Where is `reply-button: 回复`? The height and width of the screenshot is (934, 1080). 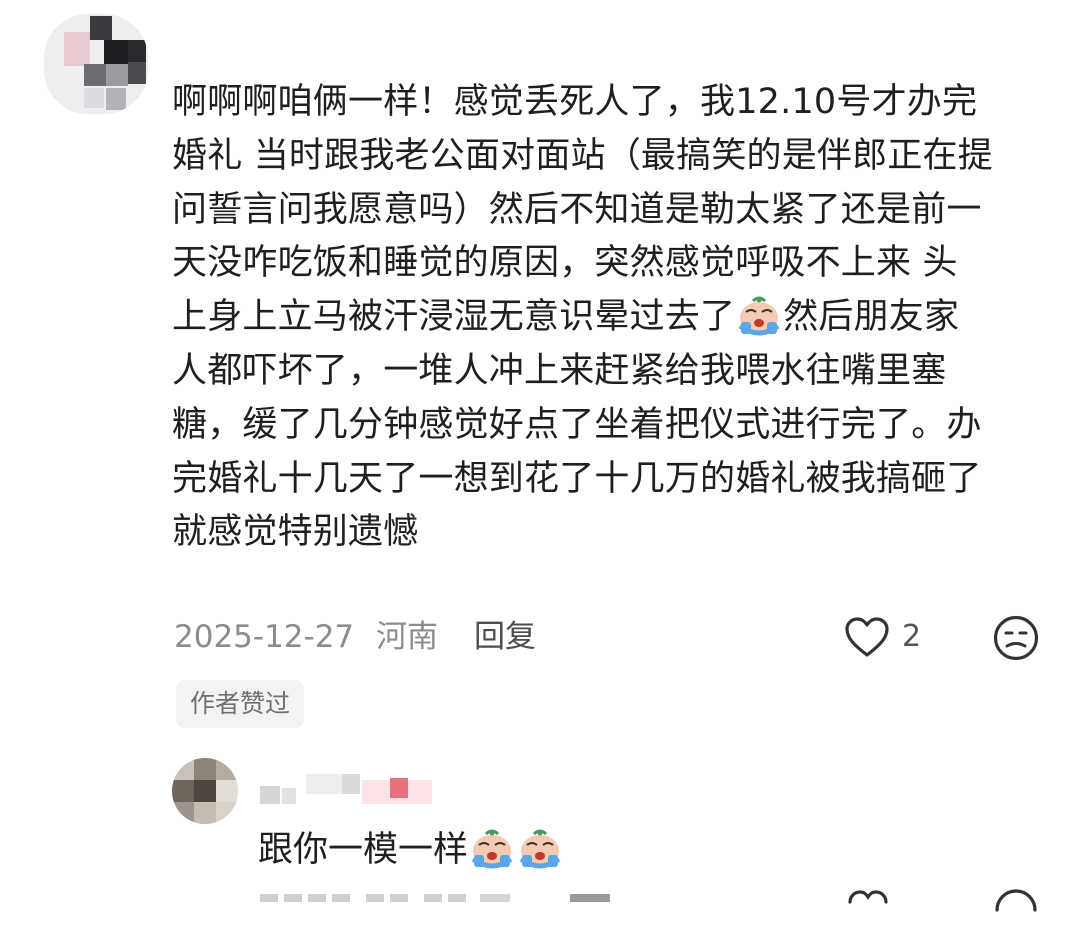 reply-button: 回复 is located at coordinates (505, 637).